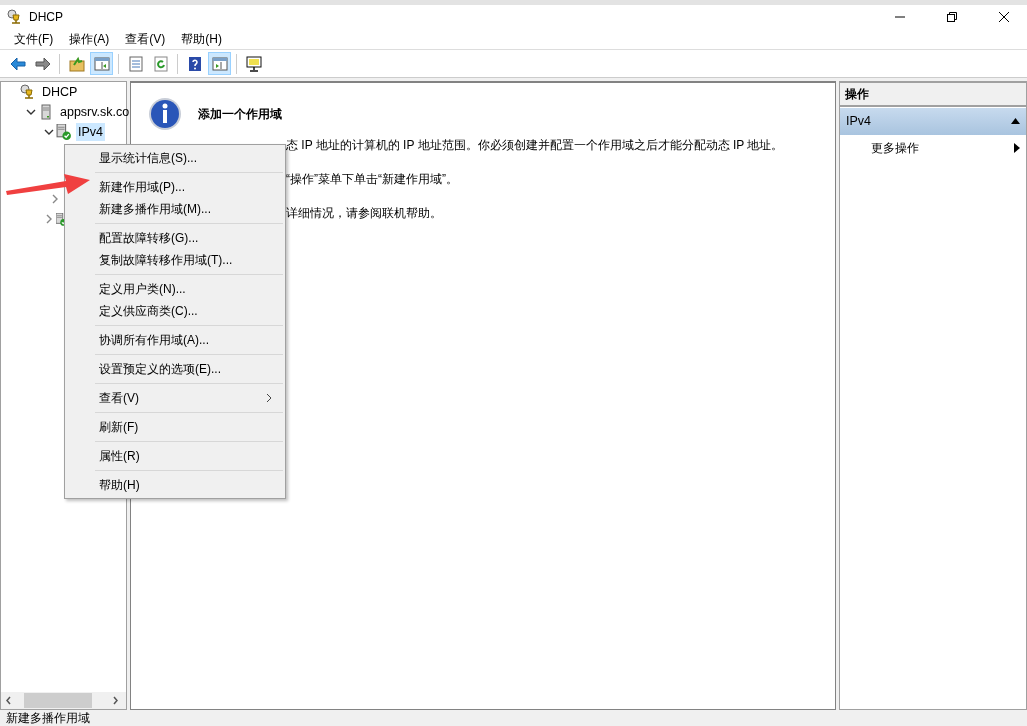  What do you see at coordinates (190, 427) in the screenshot?
I see `menu-item: 刷新(F)` at bounding box center [190, 427].